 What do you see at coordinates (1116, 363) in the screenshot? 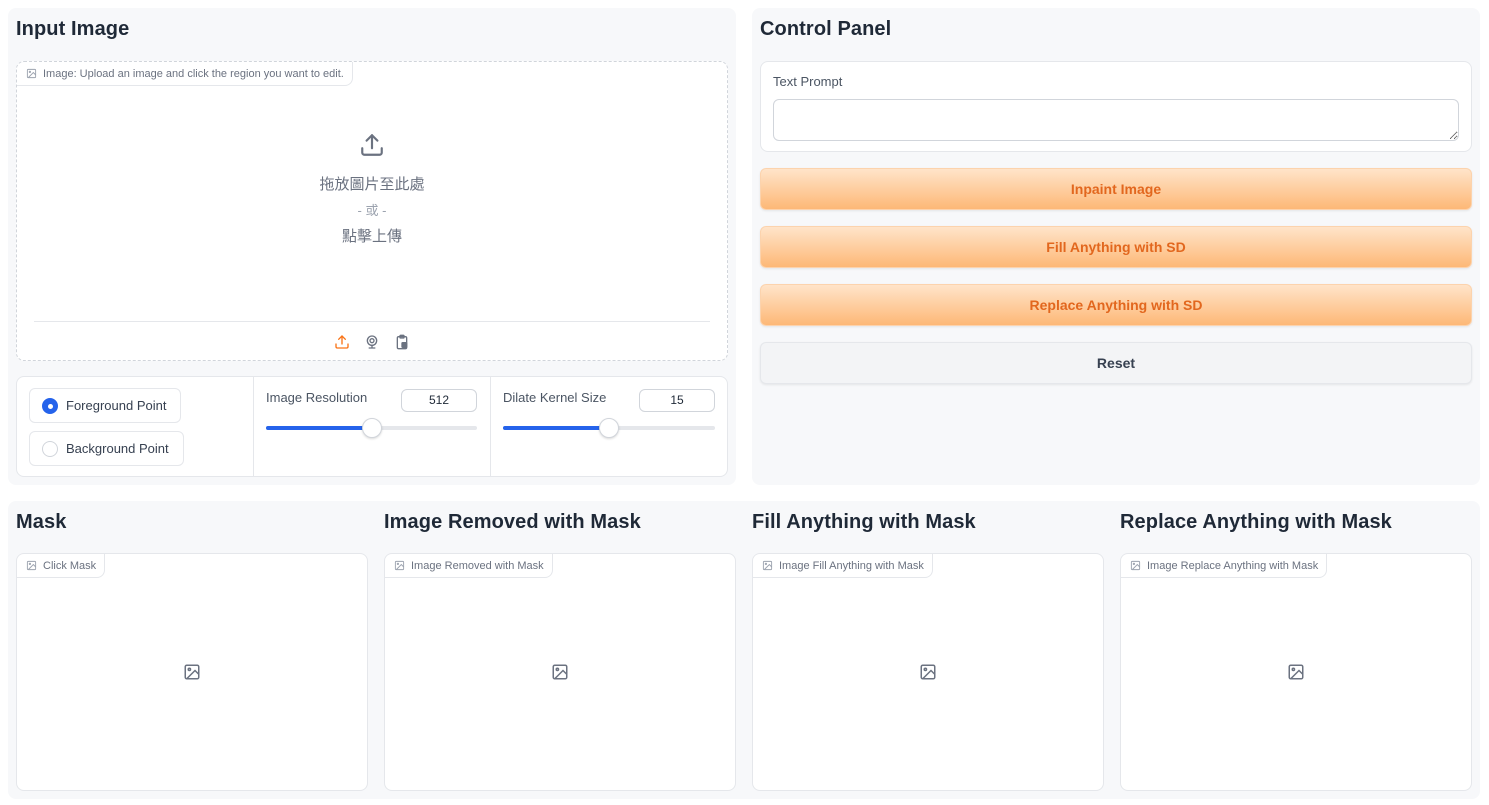
I see `reset-button: Reset` at bounding box center [1116, 363].